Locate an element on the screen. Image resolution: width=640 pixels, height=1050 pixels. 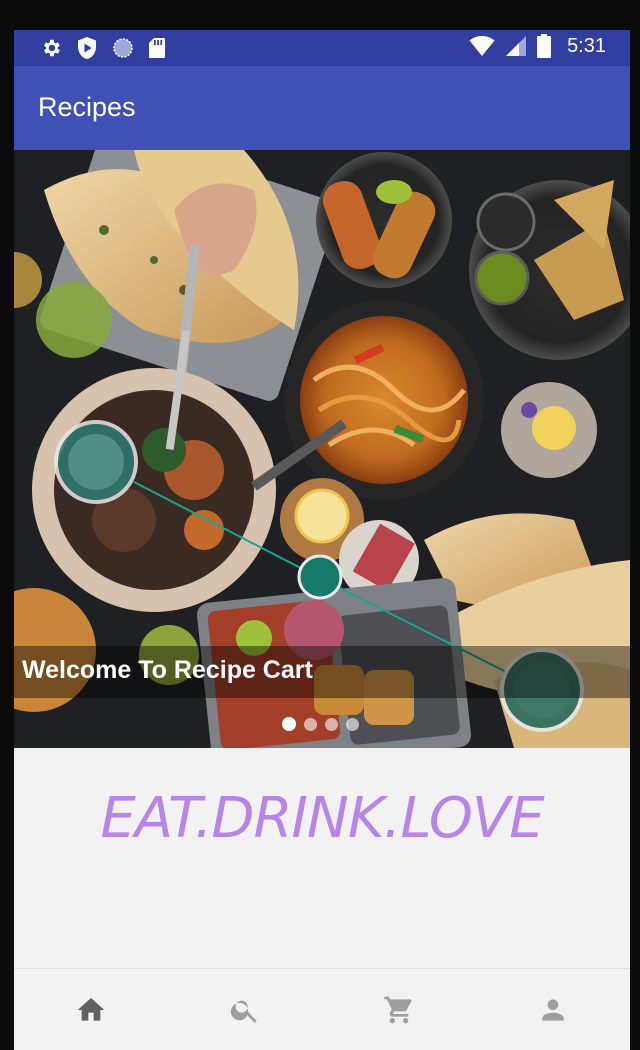
hotspot-marker is located at coordinates (320, 577).